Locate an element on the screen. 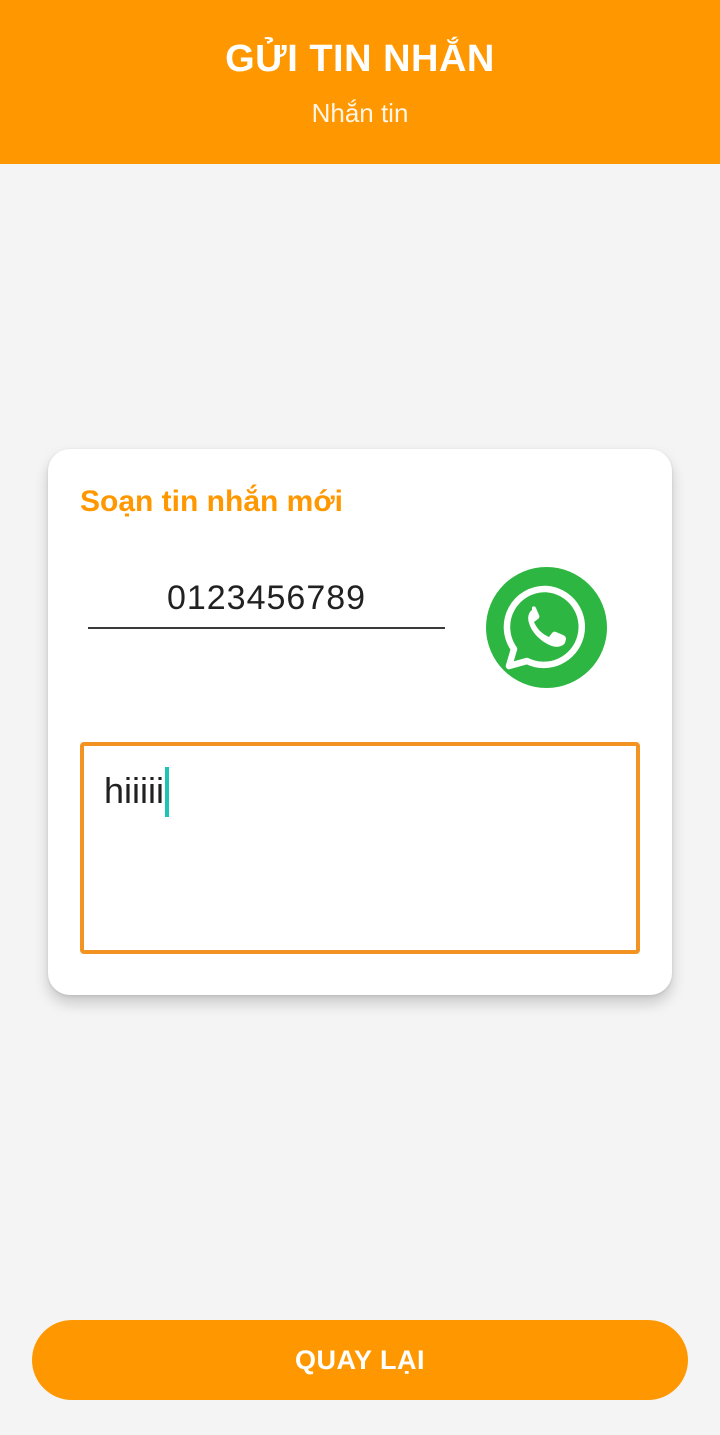  page-subtitle: Nhắn tin is located at coordinates (360, 113).